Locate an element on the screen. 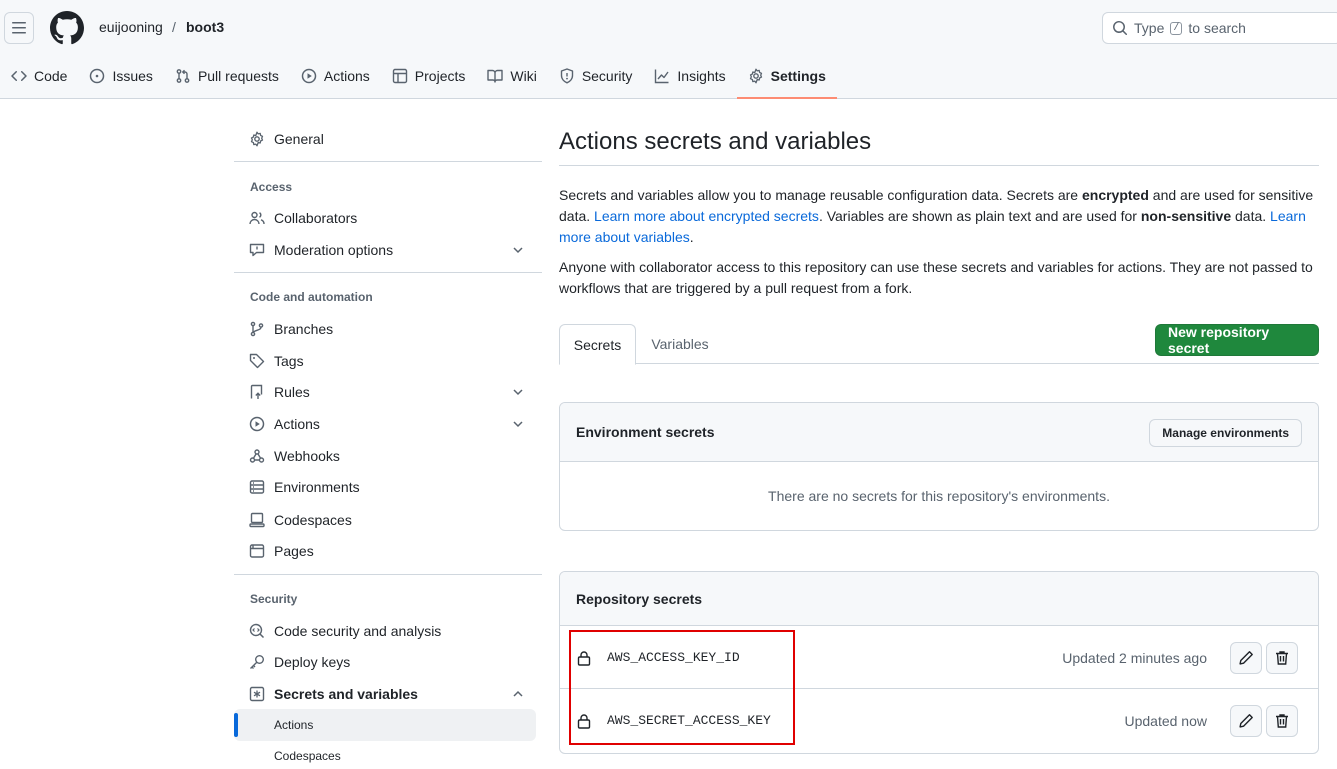  sidebar-subitem-codespaces: Codespaces is located at coordinates (385, 754).